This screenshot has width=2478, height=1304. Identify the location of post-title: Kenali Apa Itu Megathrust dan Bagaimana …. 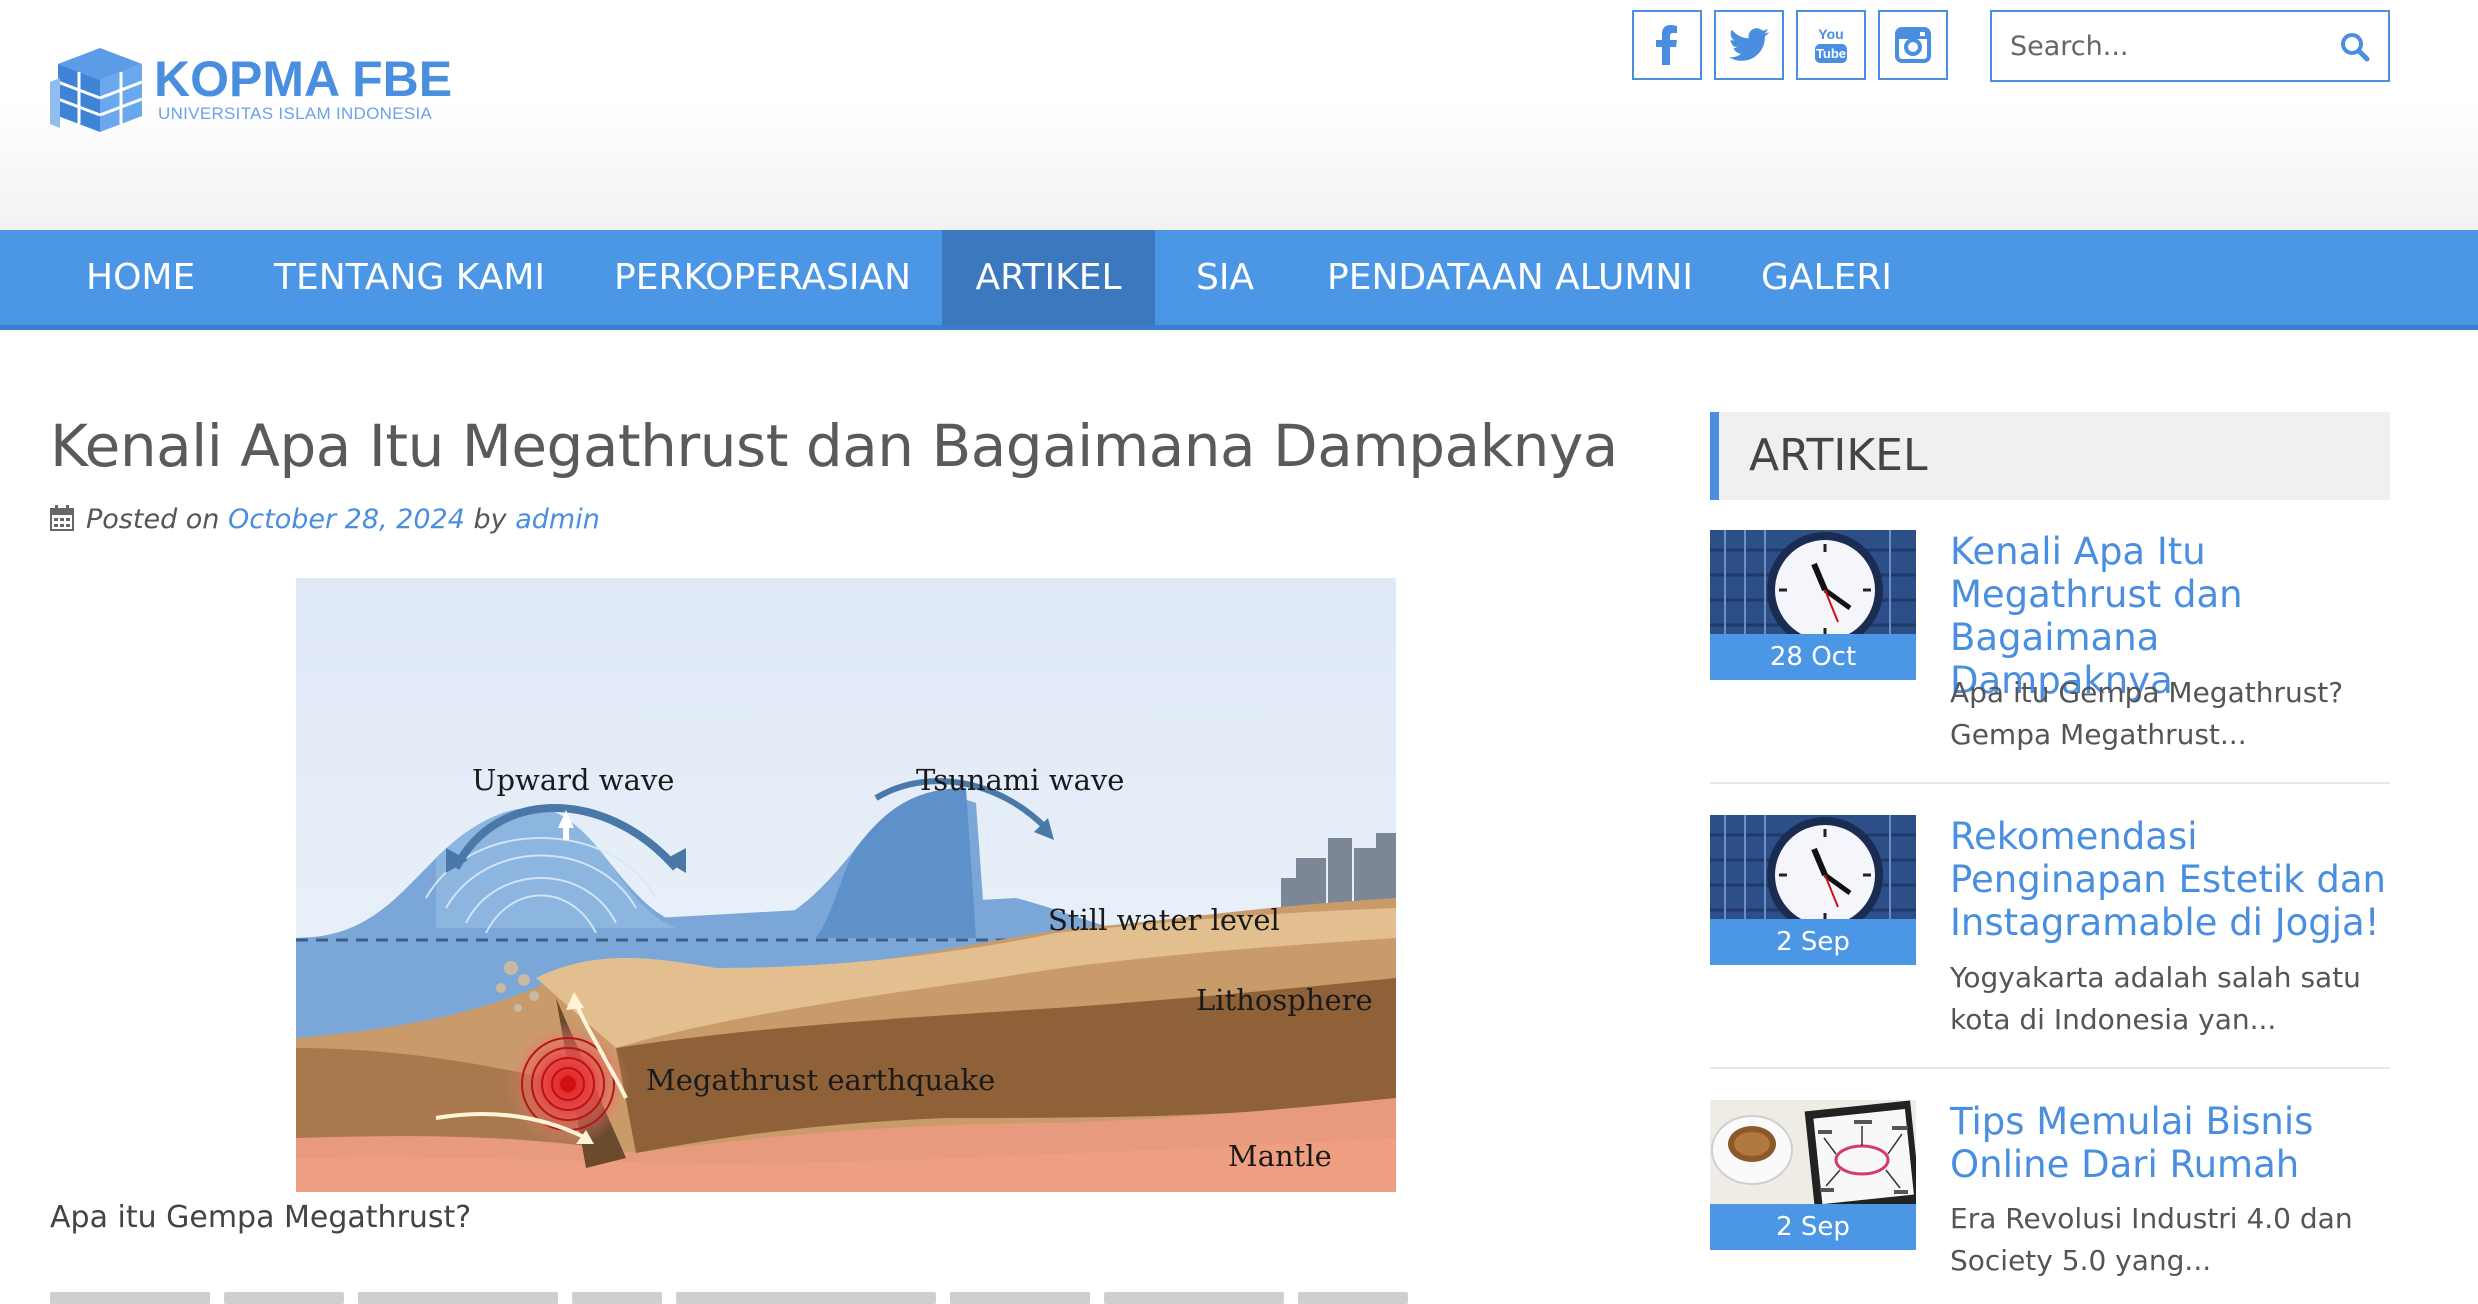
(834, 446).